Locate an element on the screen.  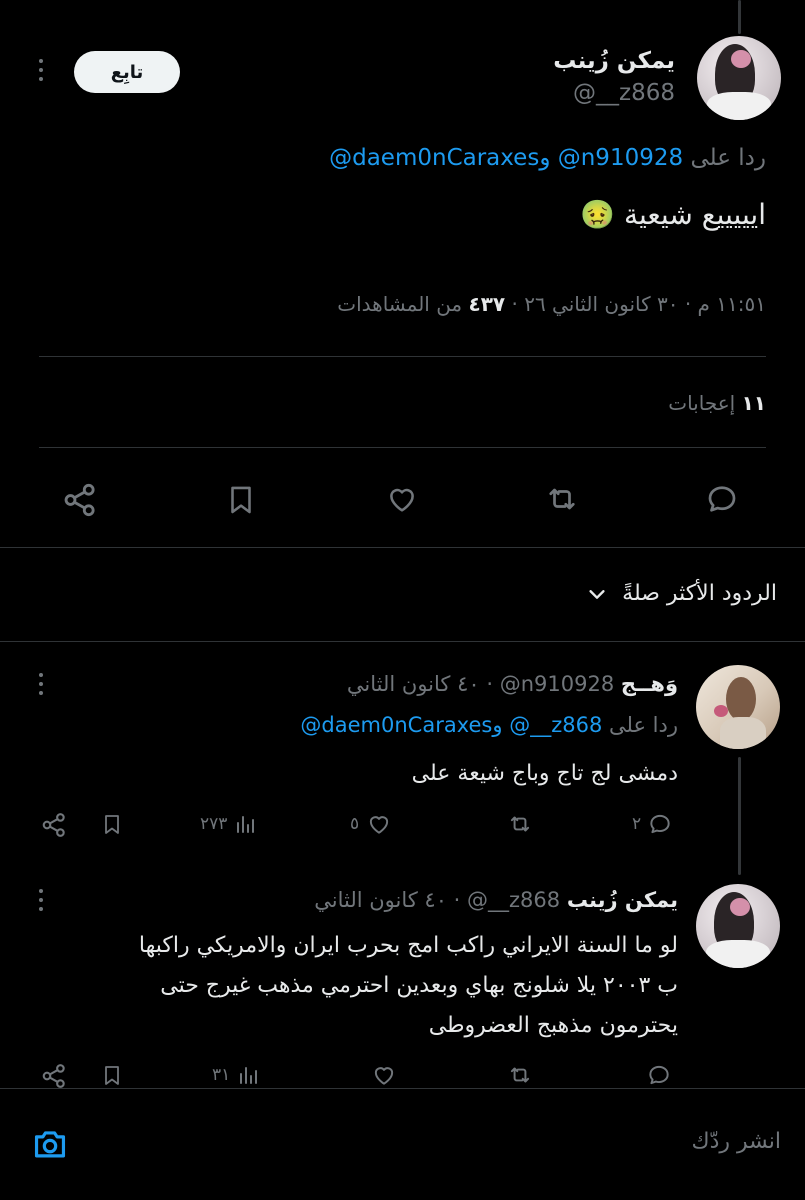
tweet-text: ايييييع شيعية 🤢 is located at coordinates (673, 214).